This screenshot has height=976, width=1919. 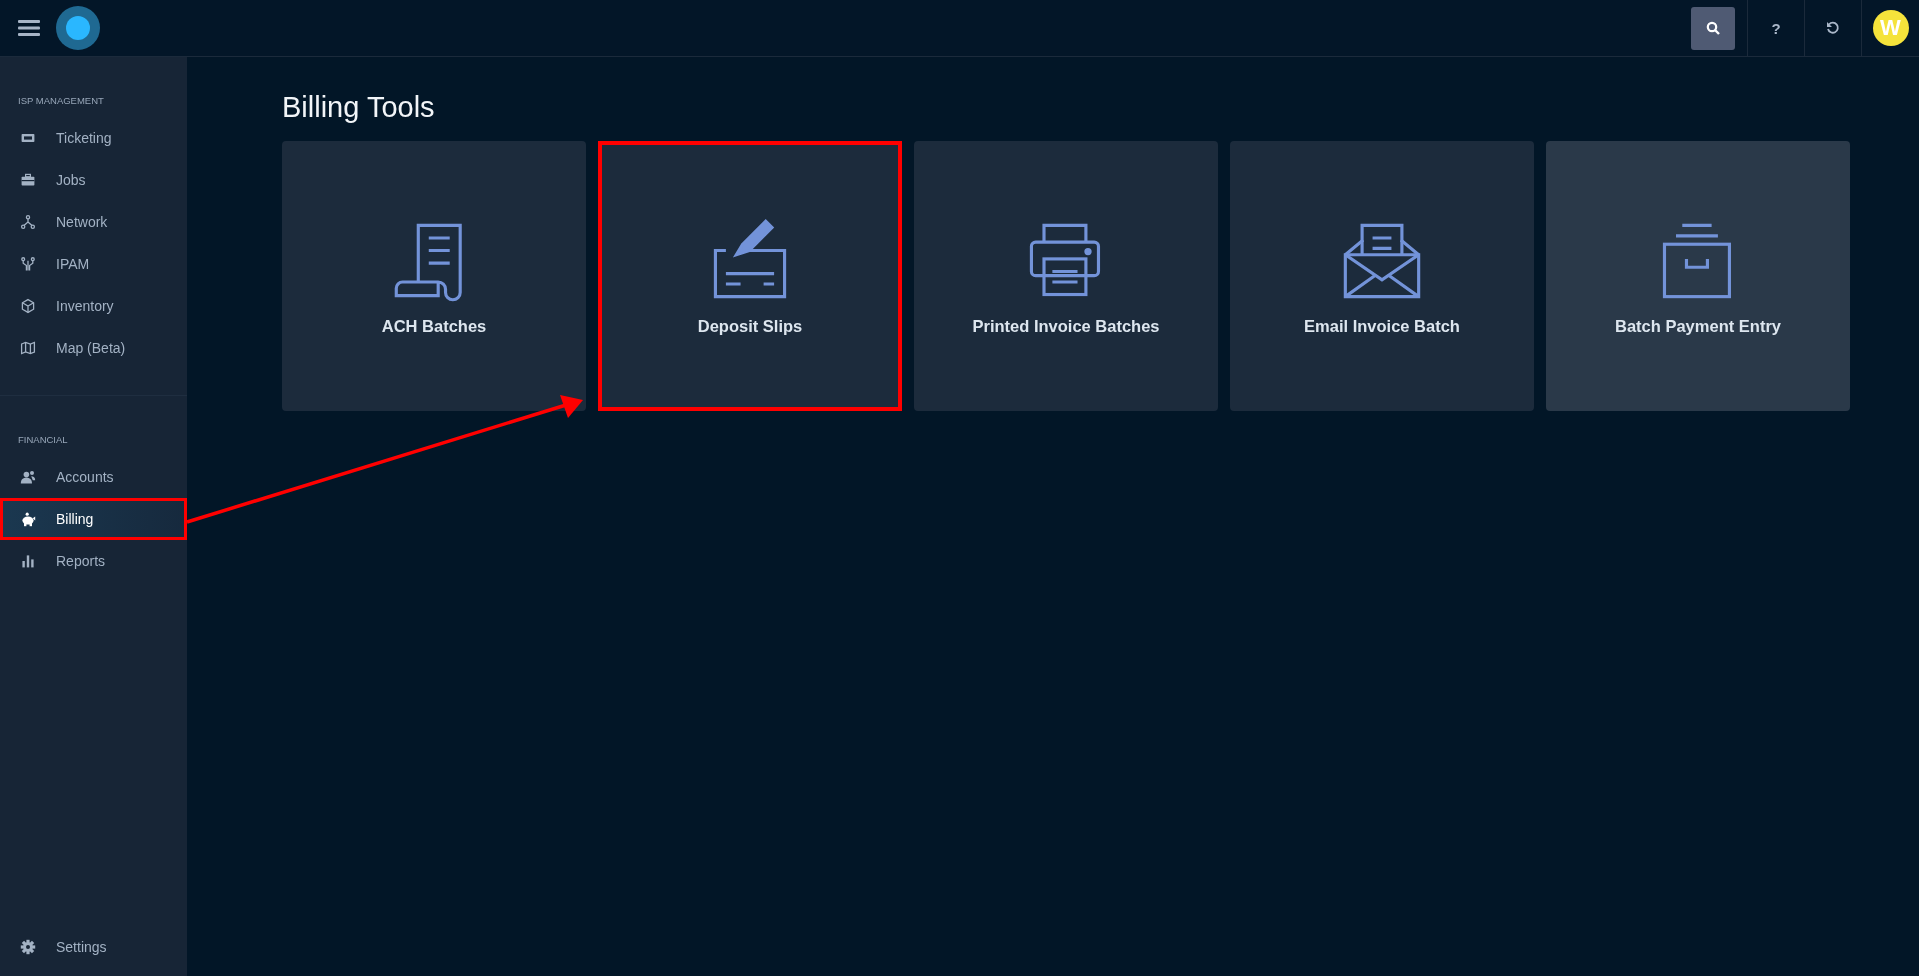 What do you see at coordinates (43, 440) in the screenshot?
I see `section-title: FINANCIAL` at bounding box center [43, 440].